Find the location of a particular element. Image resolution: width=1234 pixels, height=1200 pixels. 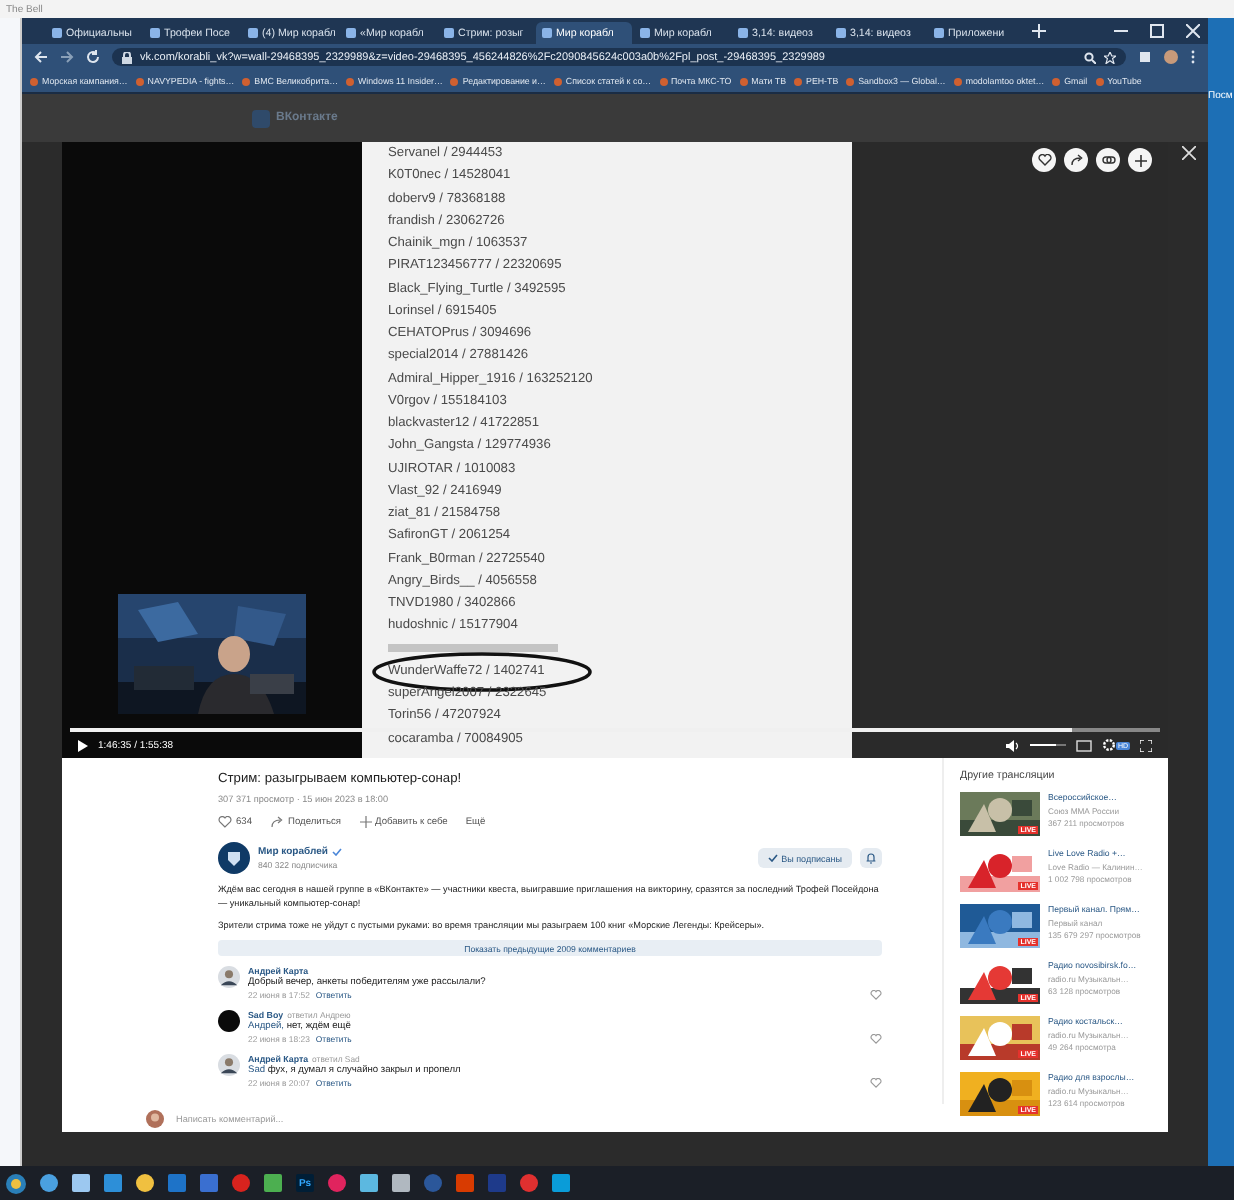

avatar is located at coordinates (1171, 57).